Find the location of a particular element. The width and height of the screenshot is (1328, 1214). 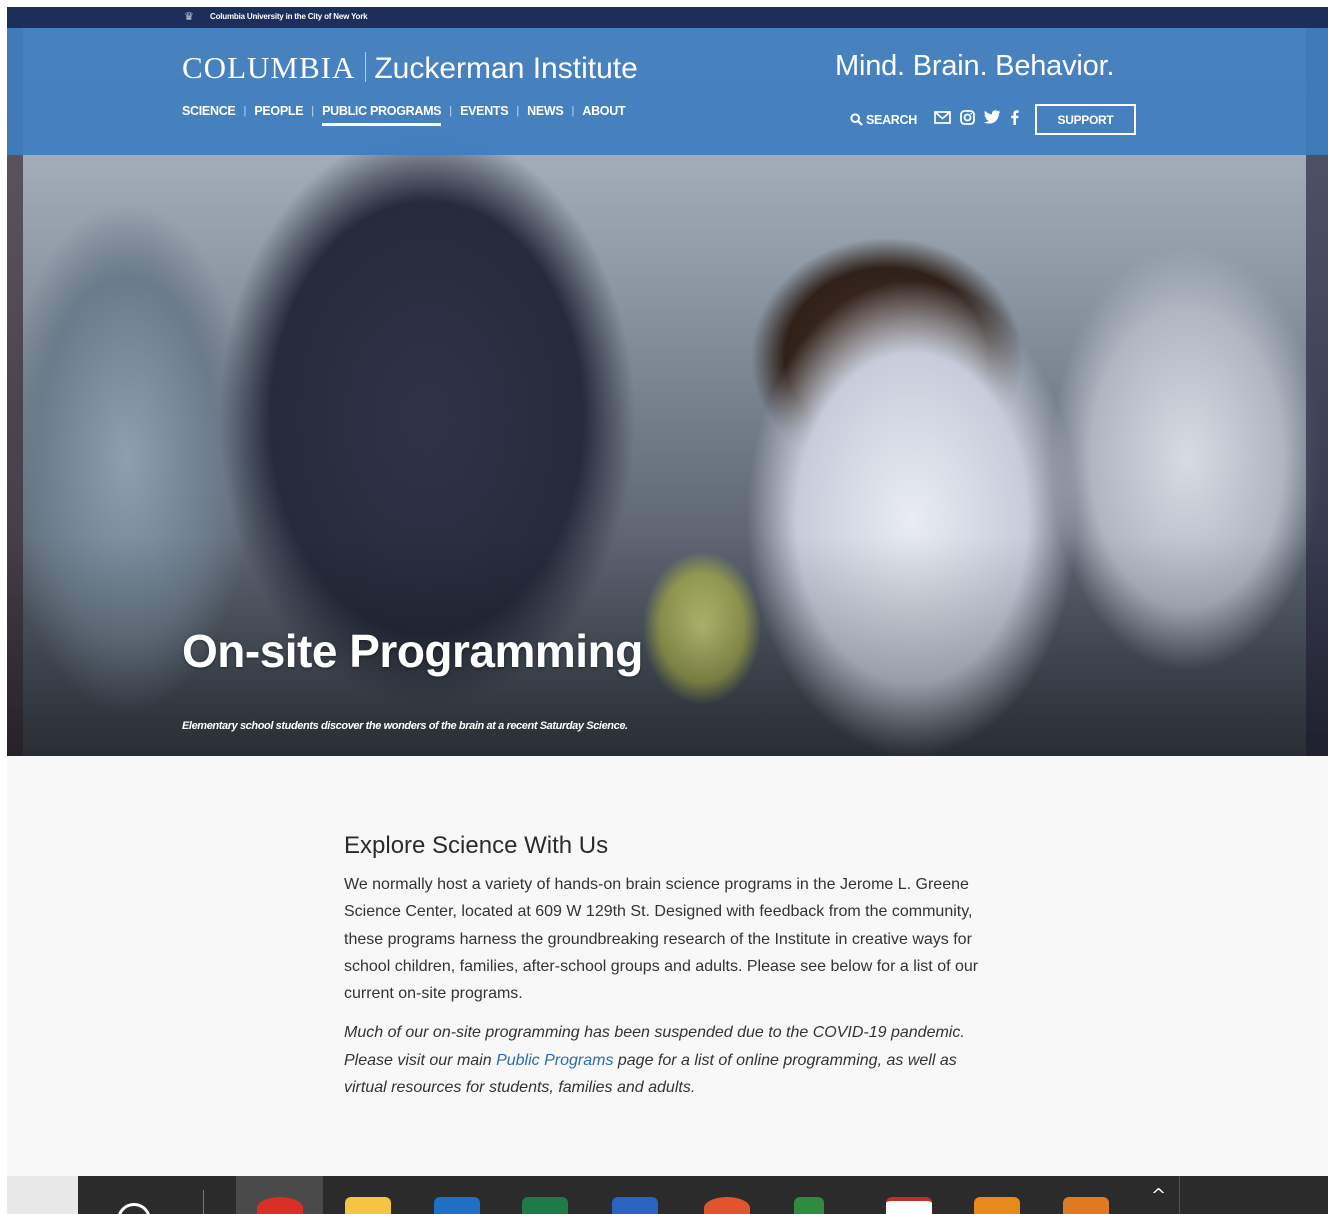

search-icon is located at coordinates (856, 119).